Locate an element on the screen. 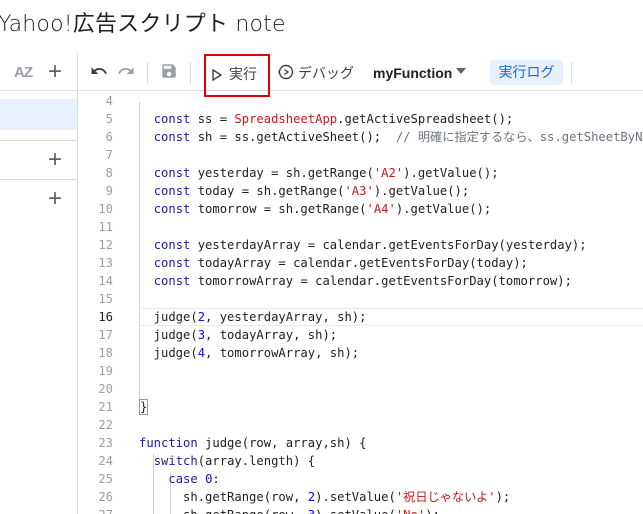  code-text: switch(array.length) { is located at coordinates (234, 461).